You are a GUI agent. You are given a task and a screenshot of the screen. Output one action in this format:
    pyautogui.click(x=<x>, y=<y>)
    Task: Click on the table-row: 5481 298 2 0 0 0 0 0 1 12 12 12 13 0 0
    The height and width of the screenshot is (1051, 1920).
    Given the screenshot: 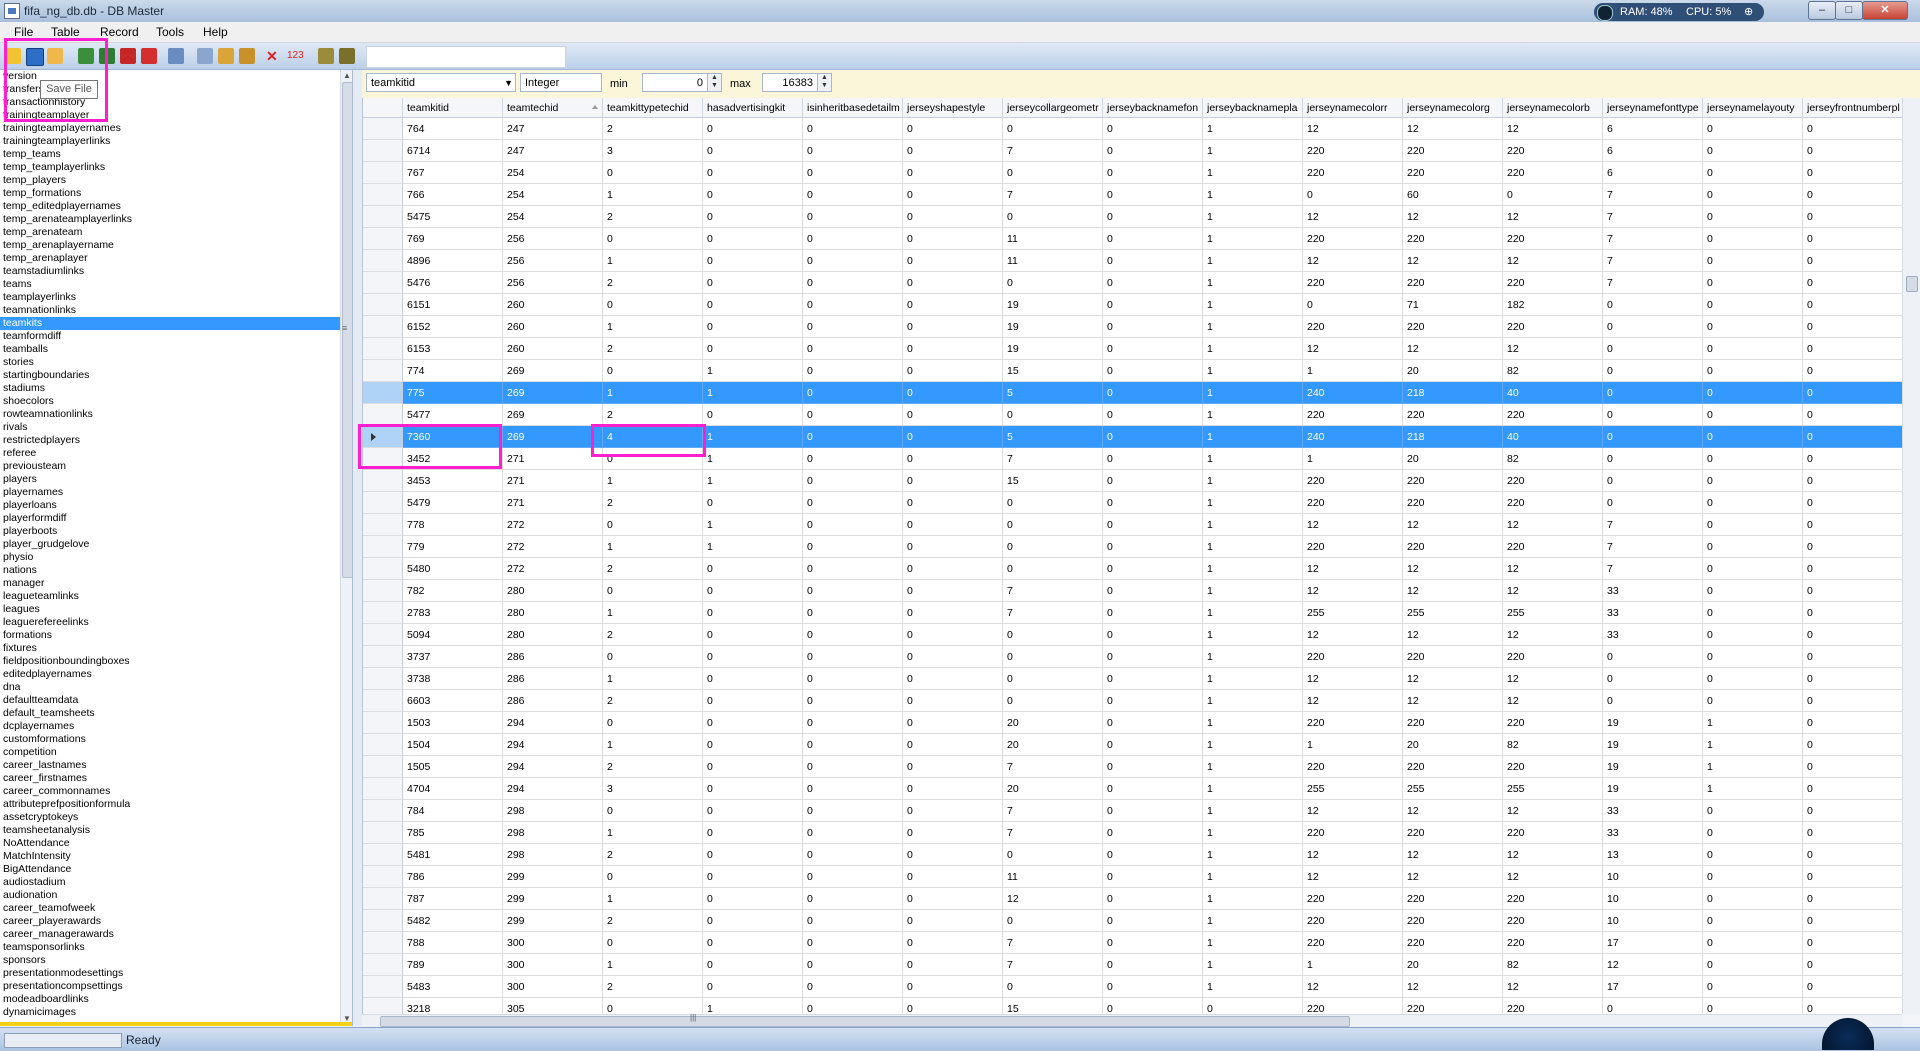 What is the action you would take?
    pyautogui.click(x=1133, y=855)
    